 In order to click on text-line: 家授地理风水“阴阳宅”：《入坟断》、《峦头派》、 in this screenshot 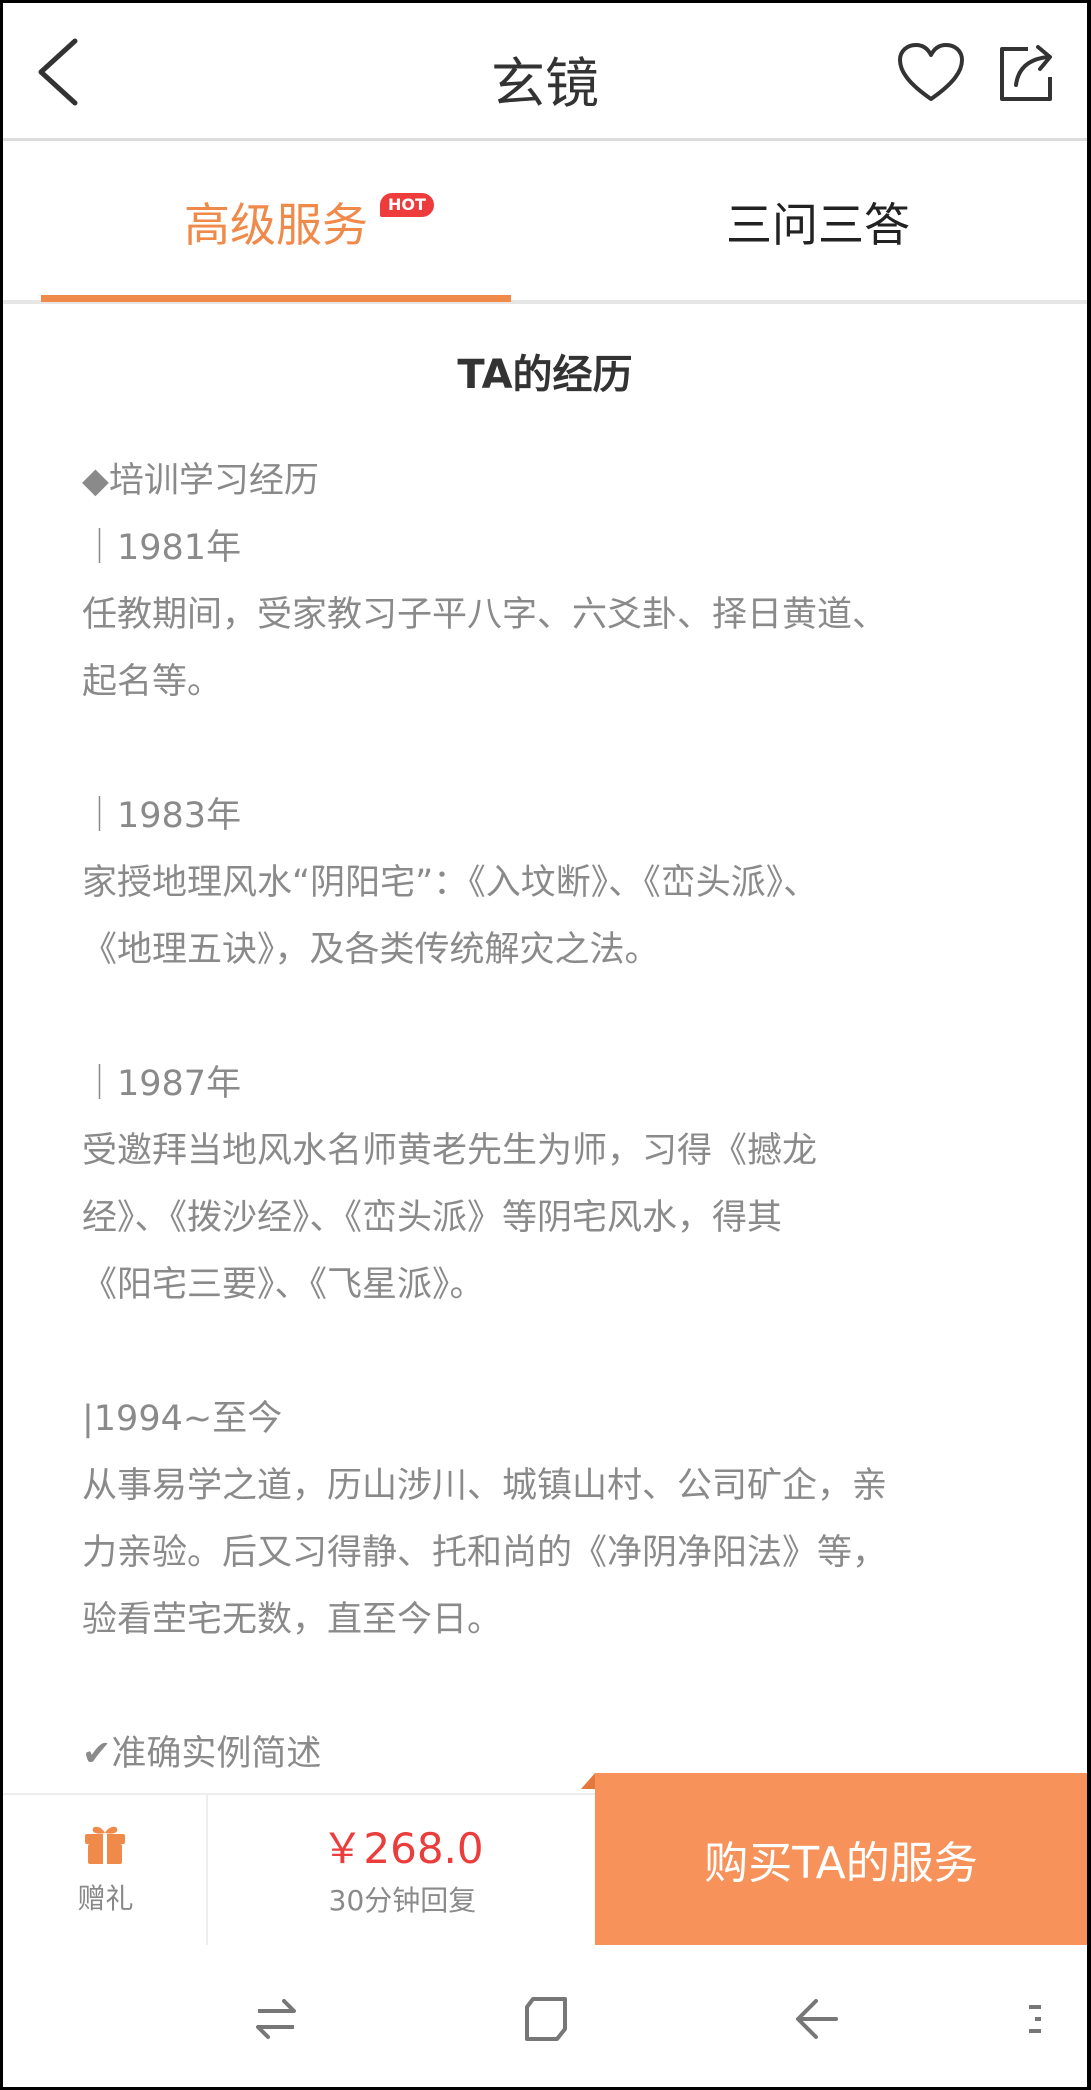, I will do `click(450, 883)`.